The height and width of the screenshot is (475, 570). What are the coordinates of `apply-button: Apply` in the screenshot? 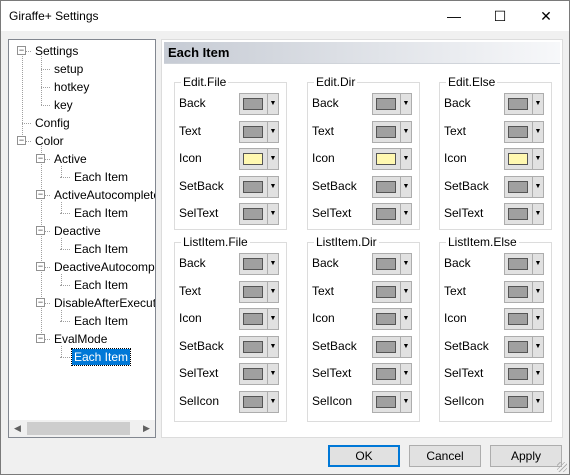 It's located at (526, 456).